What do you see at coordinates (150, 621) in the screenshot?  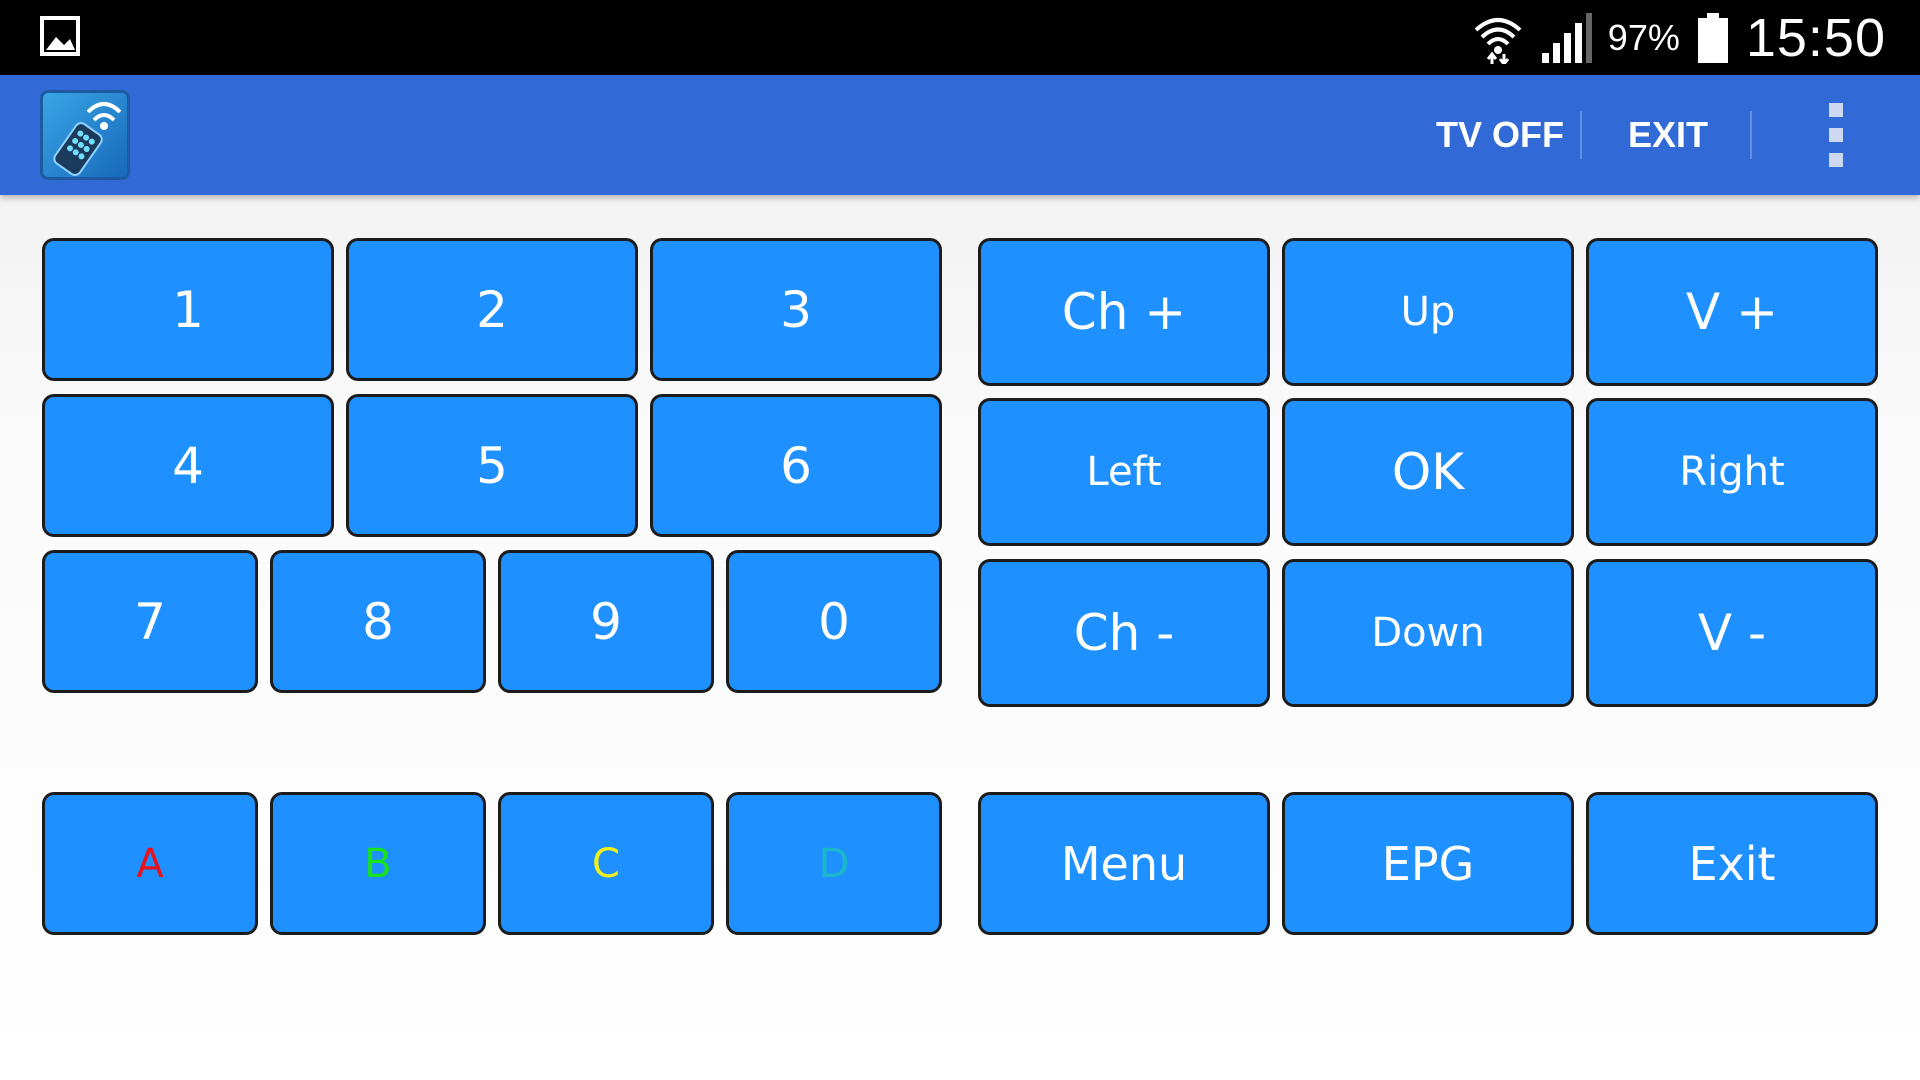 I see `digit-7-button: 7` at bounding box center [150, 621].